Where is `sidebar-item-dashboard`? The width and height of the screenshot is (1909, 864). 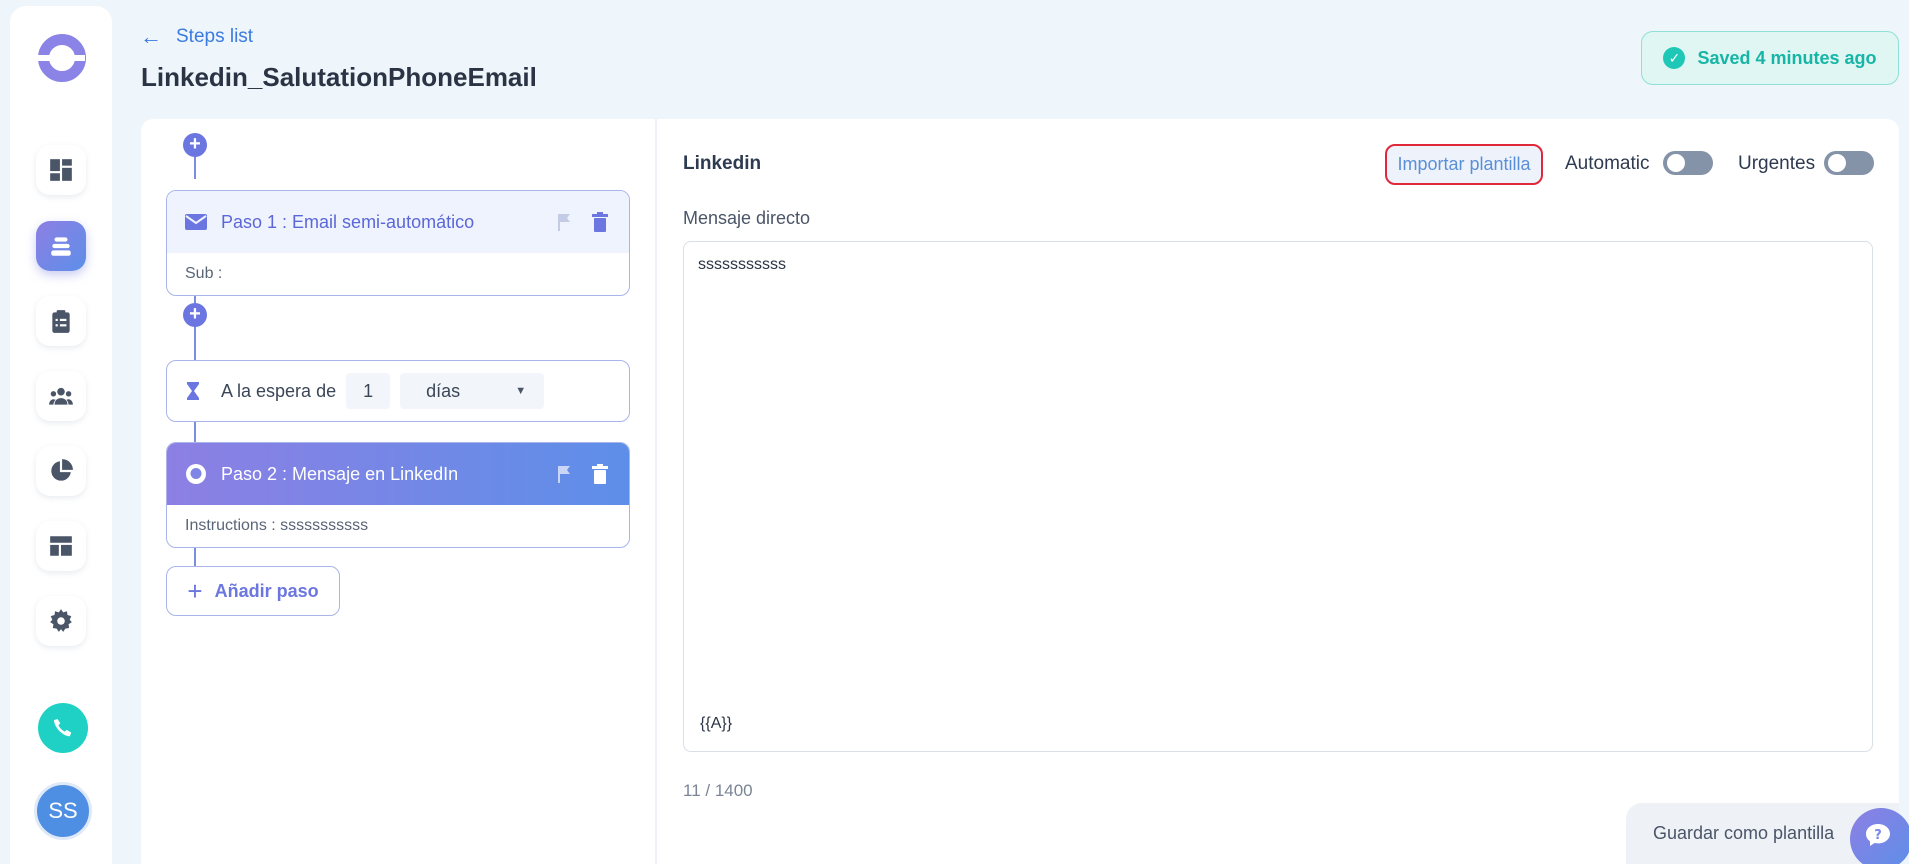 sidebar-item-dashboard is located at coordinates (61, 170).